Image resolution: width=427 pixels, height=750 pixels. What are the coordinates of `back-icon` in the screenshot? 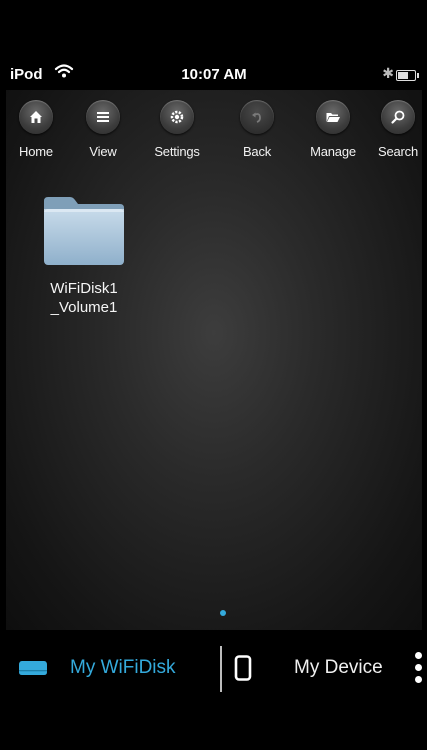 It's located at (257, 117).